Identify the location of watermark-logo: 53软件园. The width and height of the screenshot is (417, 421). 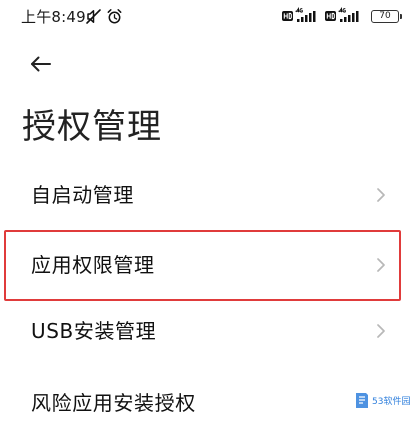
(383, 403).